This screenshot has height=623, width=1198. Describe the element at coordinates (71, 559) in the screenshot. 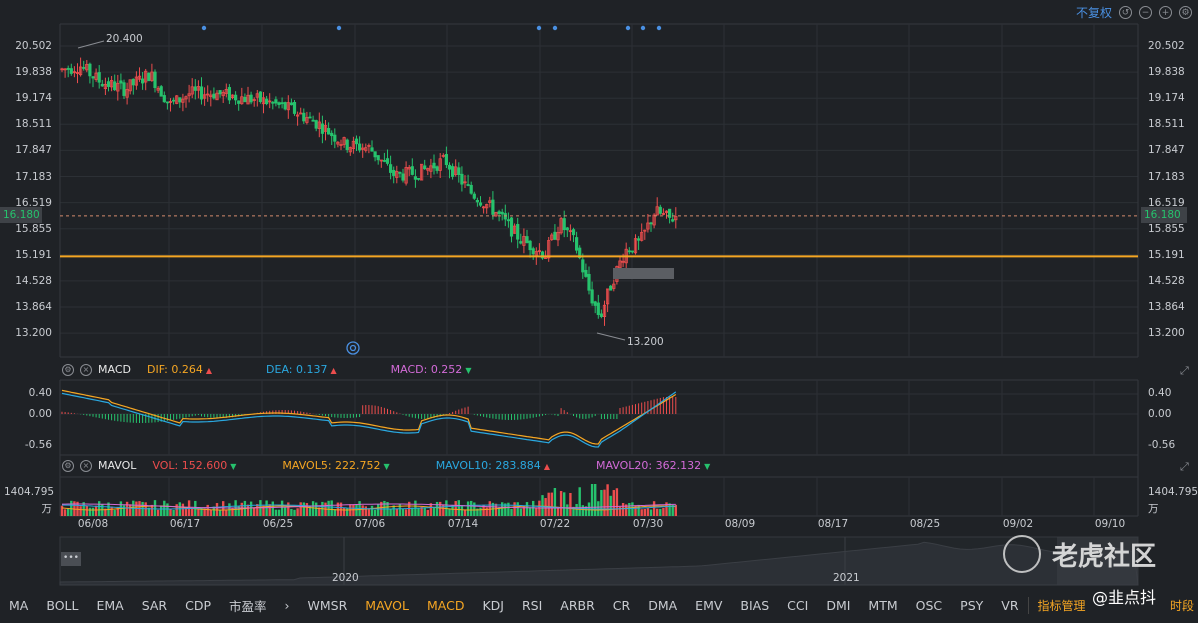

I see `overview-handle: •••` at that location.